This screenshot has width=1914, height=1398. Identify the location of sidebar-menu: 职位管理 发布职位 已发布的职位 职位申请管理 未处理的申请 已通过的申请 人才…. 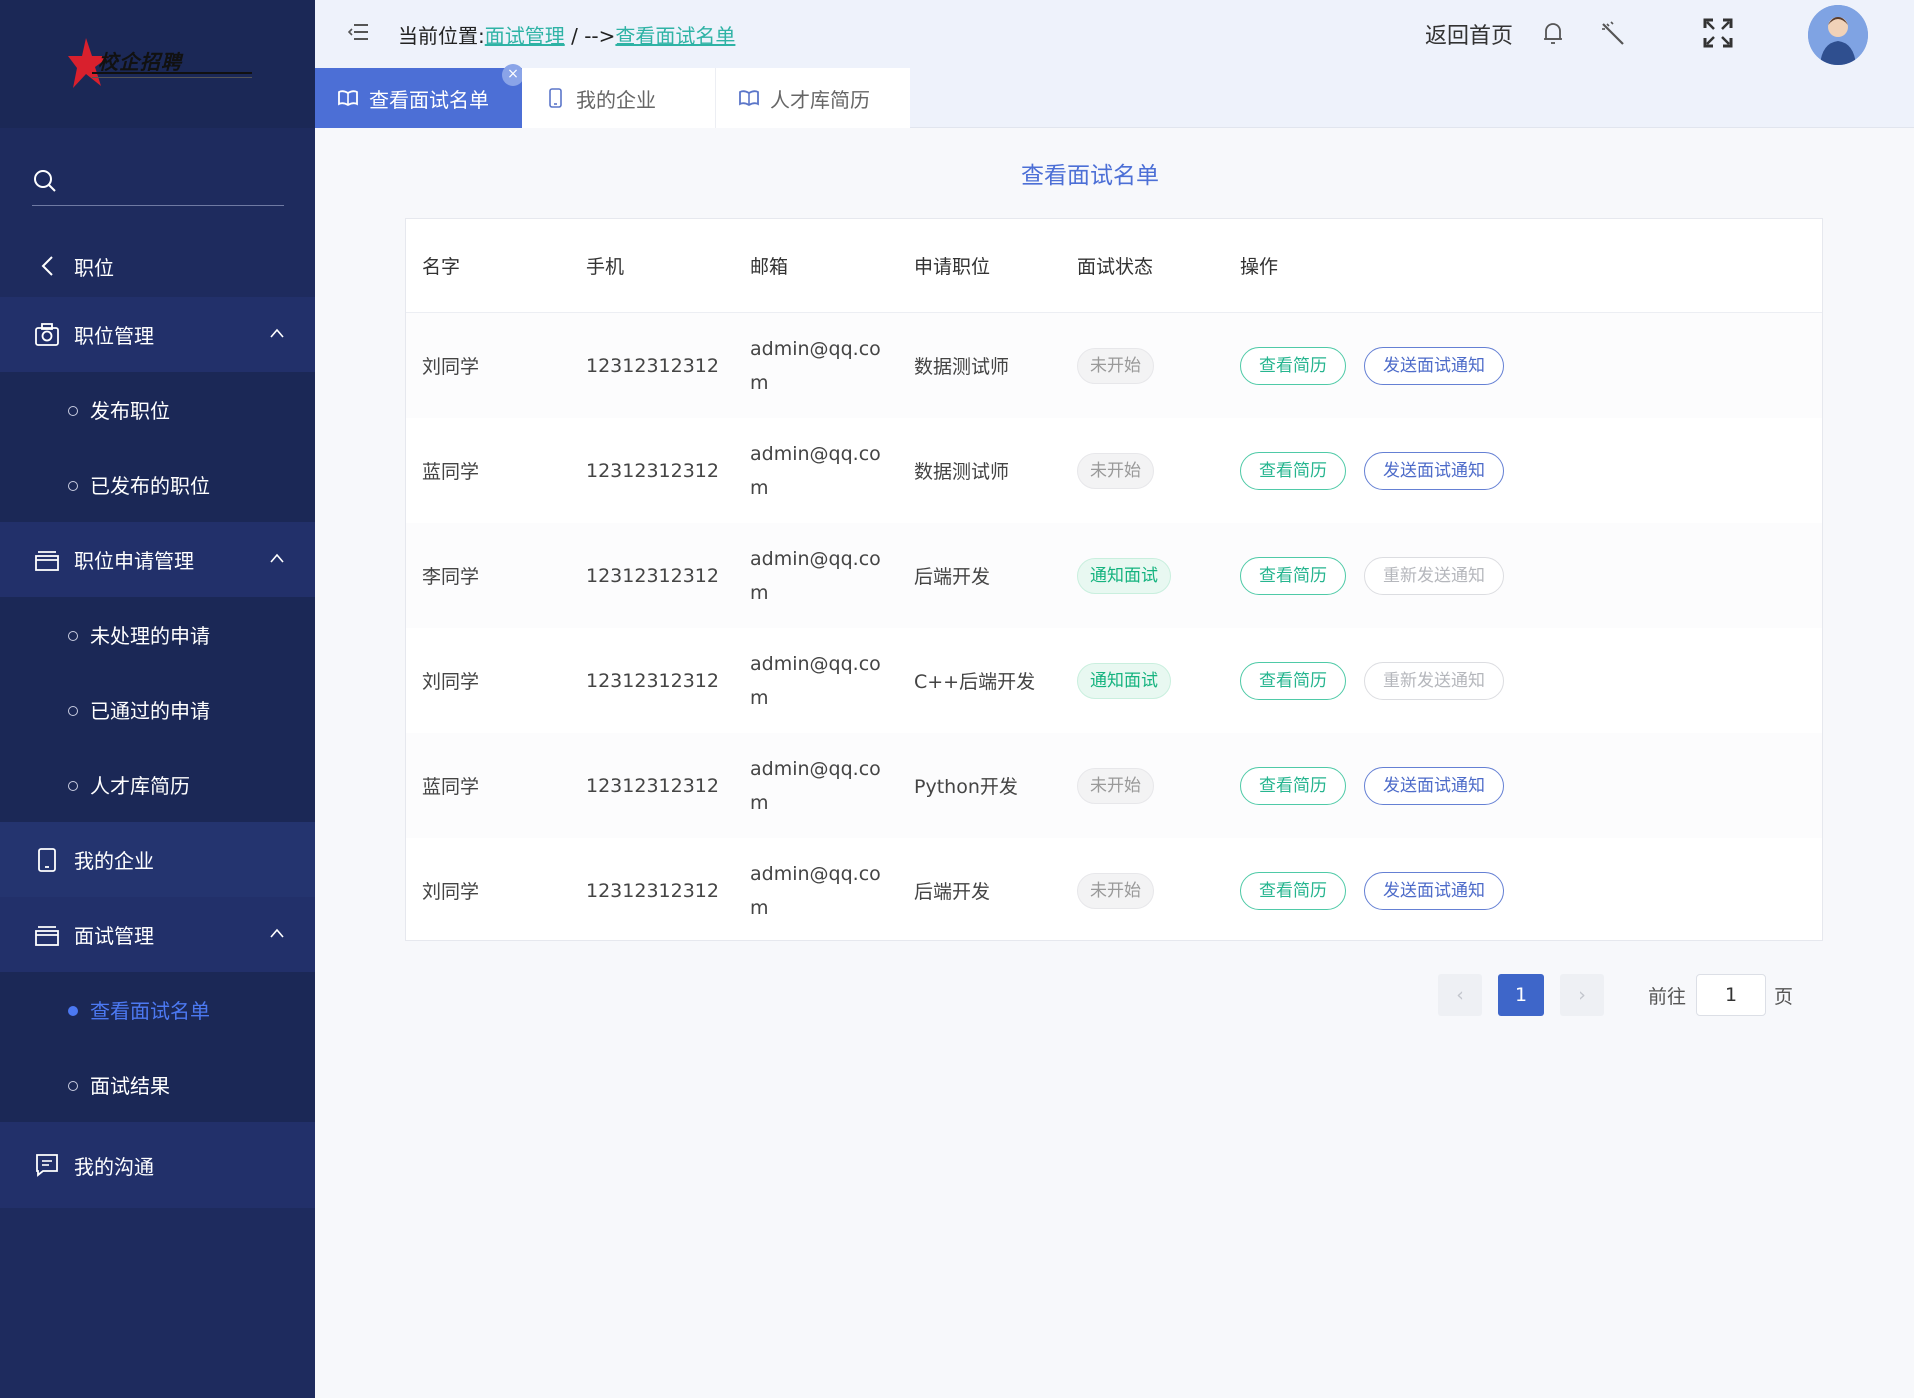
(157, 752).